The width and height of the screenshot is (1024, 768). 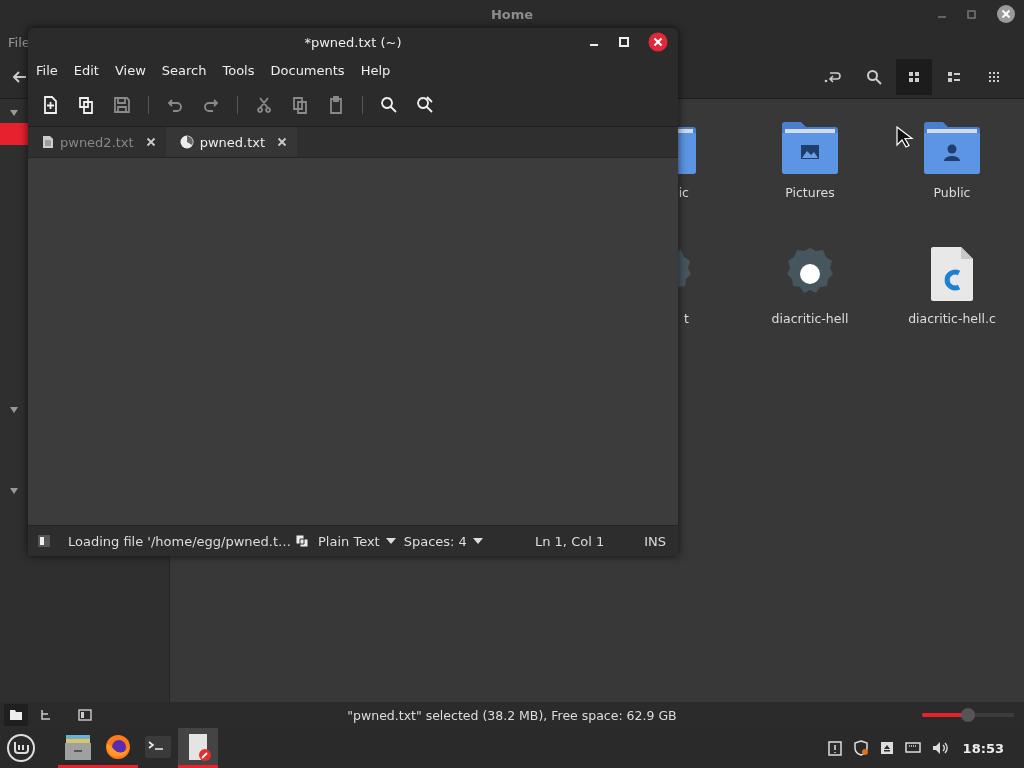 What do you see at coordinates (683, 192) in the screenshot?
I see `file-name: ic` at bounding box center [683, 192].